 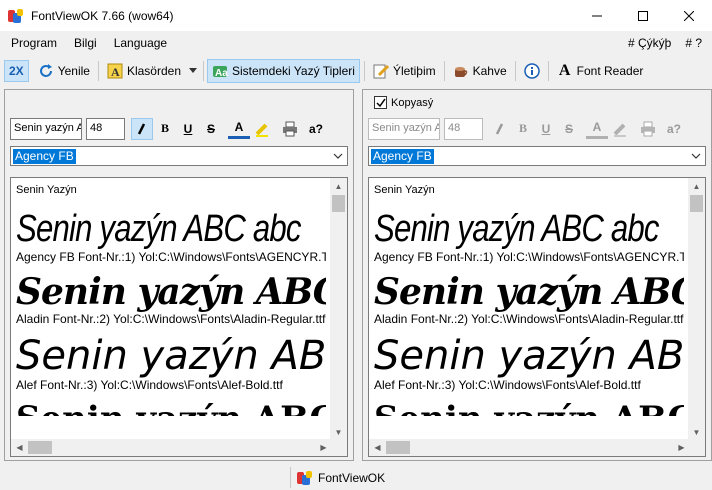 I want to click on from-folder-label: Klasörden, so click(x=153, y=71).